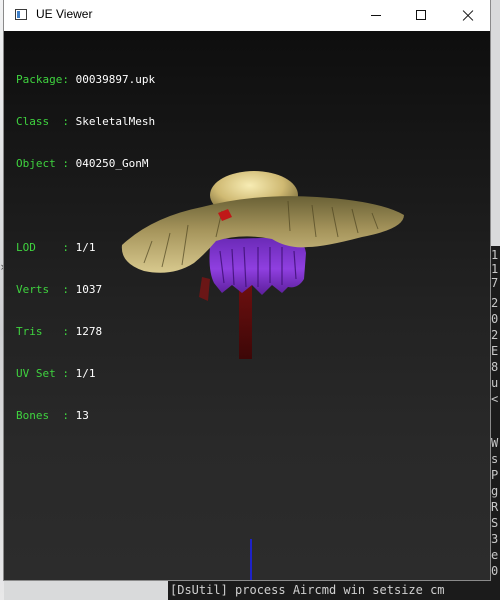 This screenshot has width=500, height=600. Describe the element at coordinates (495, 283) in the screenshot. I see `console-char: 7` at that location.